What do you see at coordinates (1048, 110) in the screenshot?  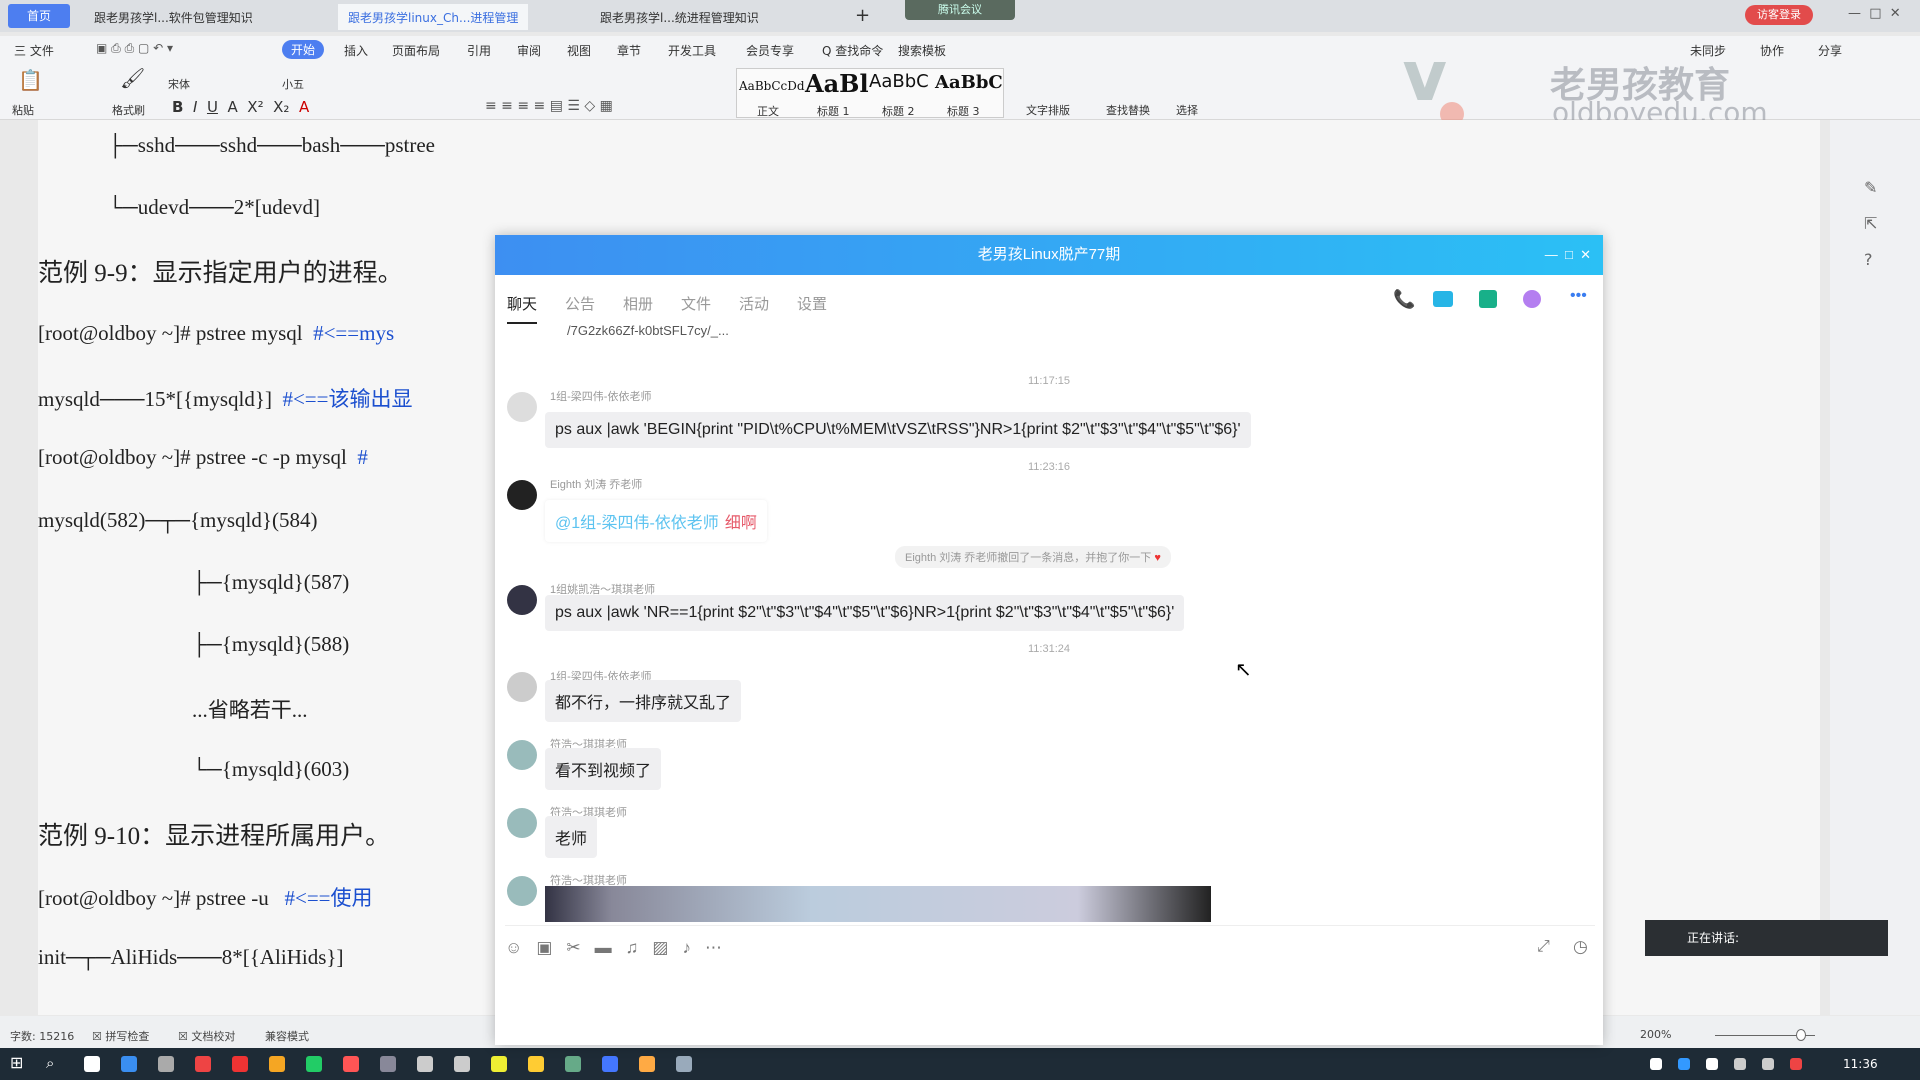 I see `text-layout-button: 文字排版` at bounding box center [1048, 110].